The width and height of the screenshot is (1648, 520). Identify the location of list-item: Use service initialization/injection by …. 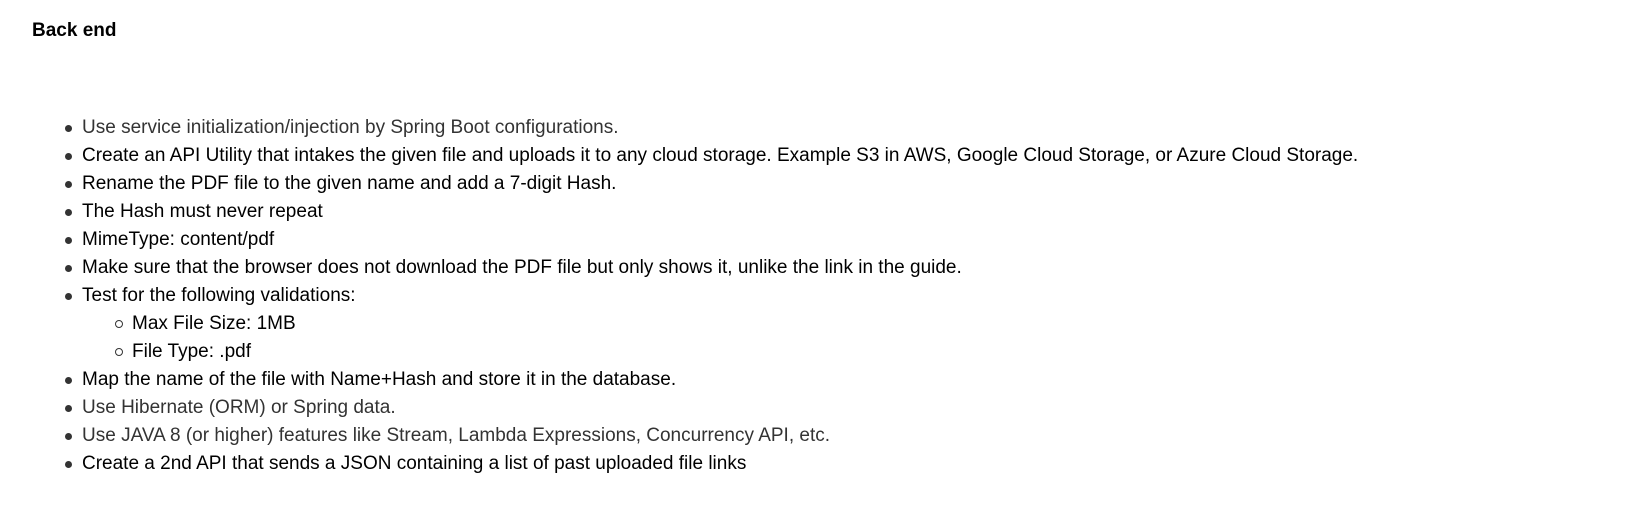
(711, 128).